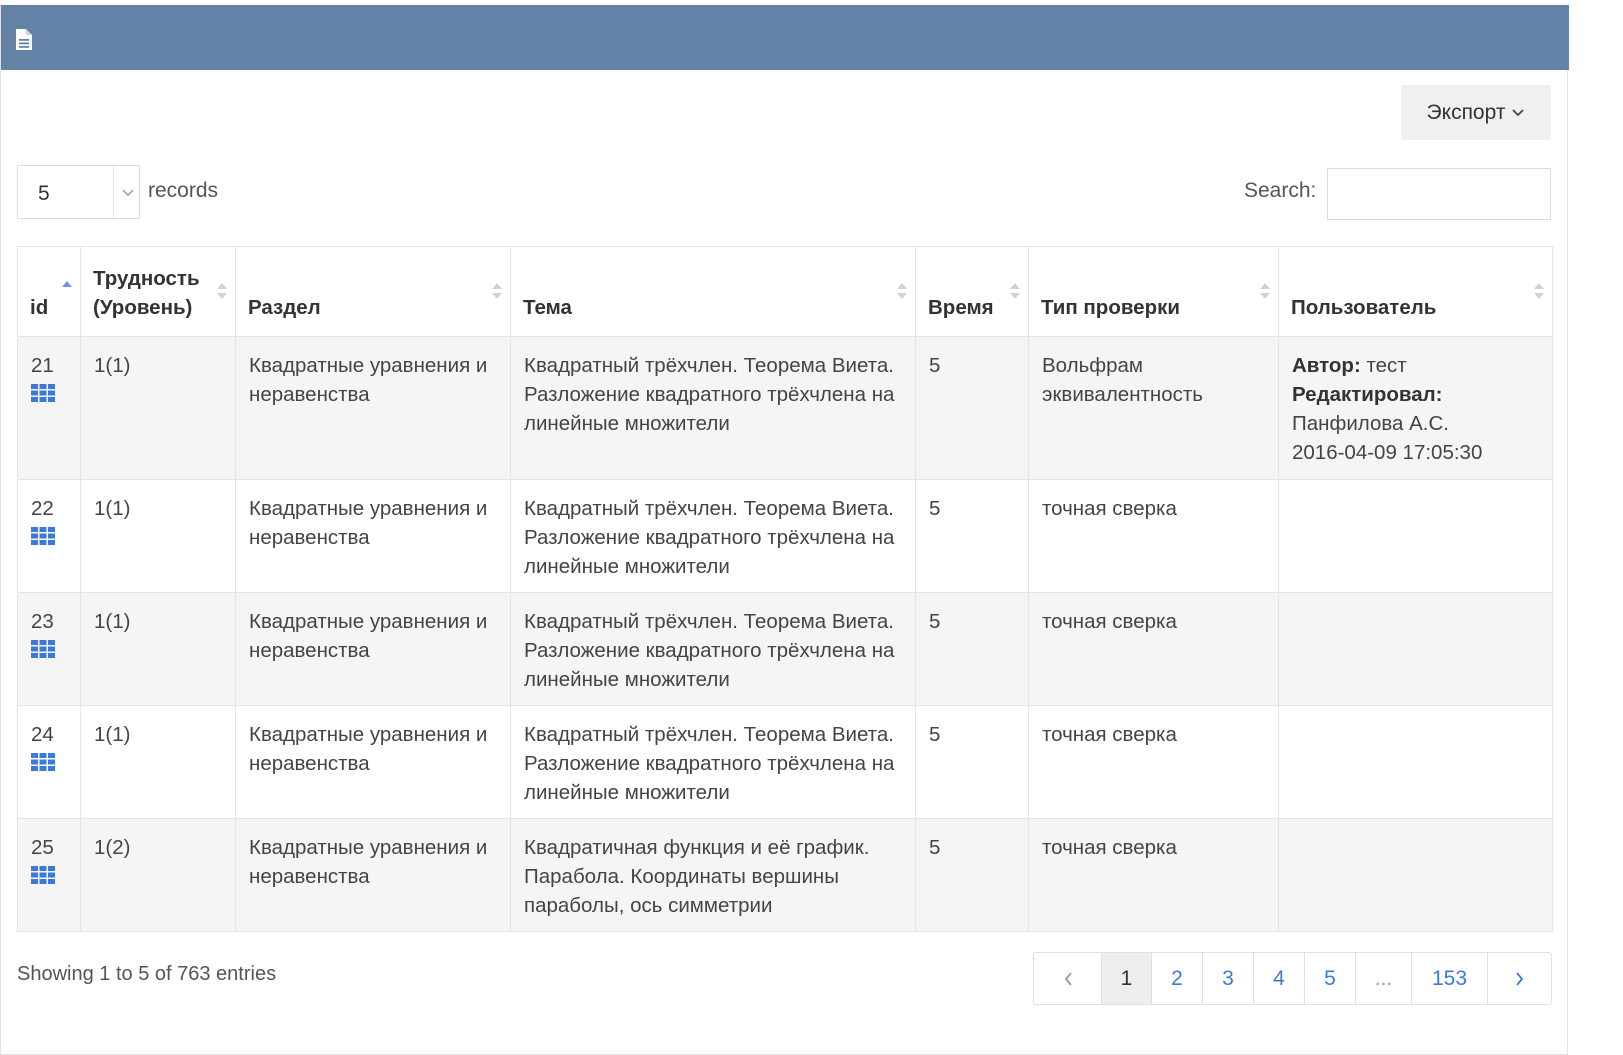 The width and height of the screenshot is (1623, 1055). I want to click on file-text-icon, so click(24, 39).